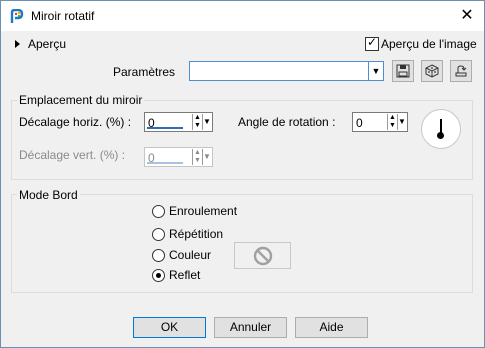 The image size is (485, 348). Describe the element at coordinates (63, 16) in the screenshot. I see `window-title: Miroir rotatif` at that location.